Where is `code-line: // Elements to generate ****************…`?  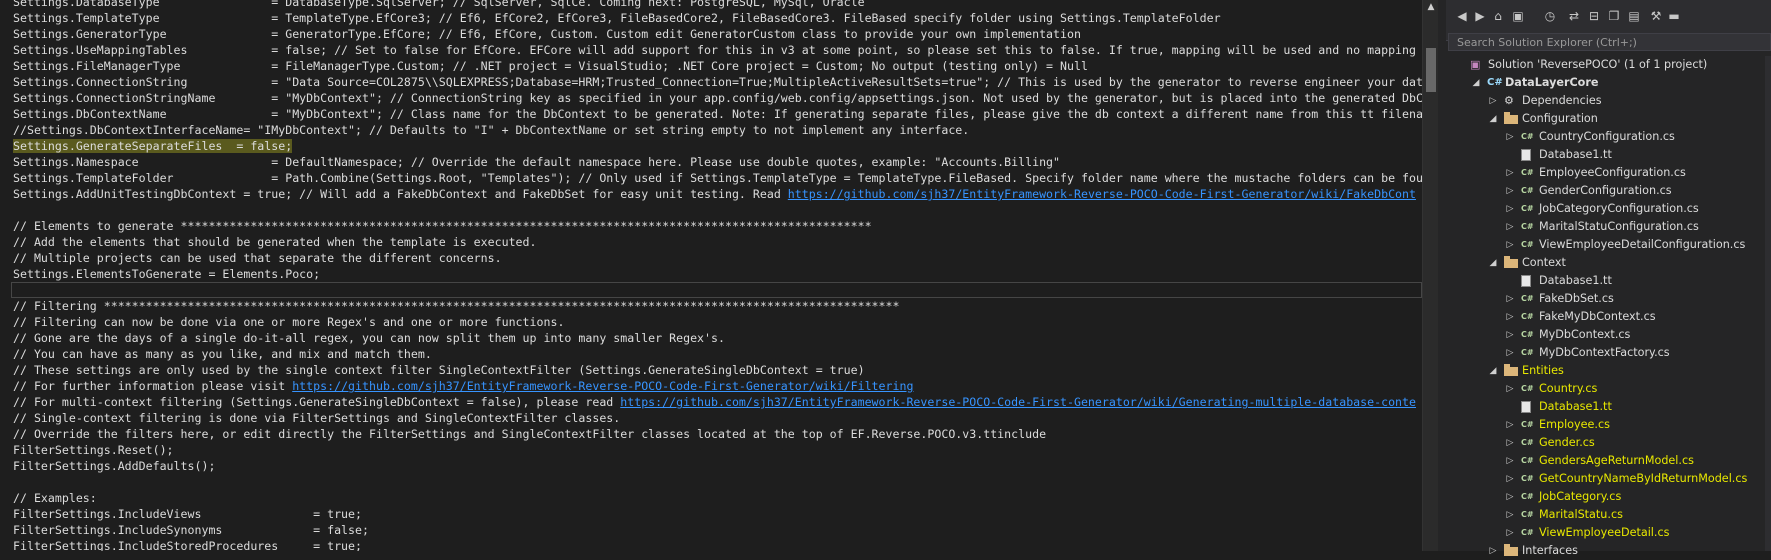 code-line: // Elements to generate ****************… is located at coordinates (717, 226).